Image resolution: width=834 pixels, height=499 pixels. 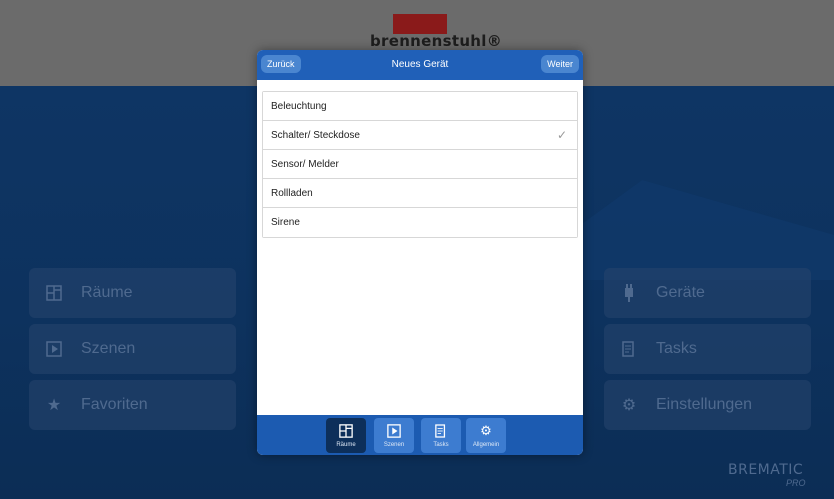 I want to click on tab-label: Szenen, so click(x=394, y=445).